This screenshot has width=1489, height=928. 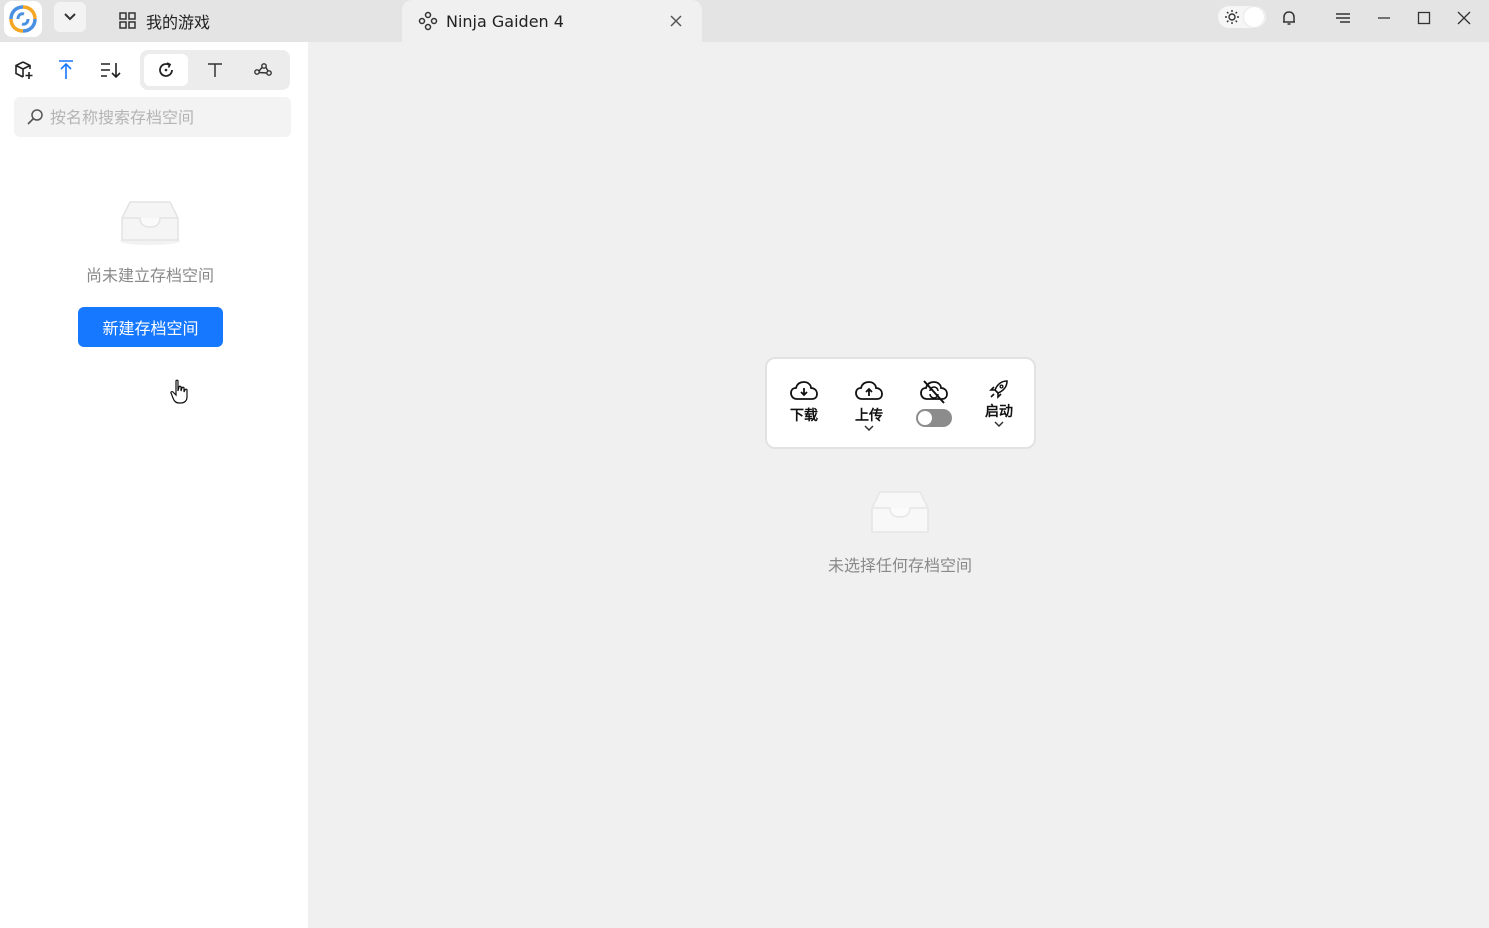 I want to click on text-icon, so click(x=215, y=70).